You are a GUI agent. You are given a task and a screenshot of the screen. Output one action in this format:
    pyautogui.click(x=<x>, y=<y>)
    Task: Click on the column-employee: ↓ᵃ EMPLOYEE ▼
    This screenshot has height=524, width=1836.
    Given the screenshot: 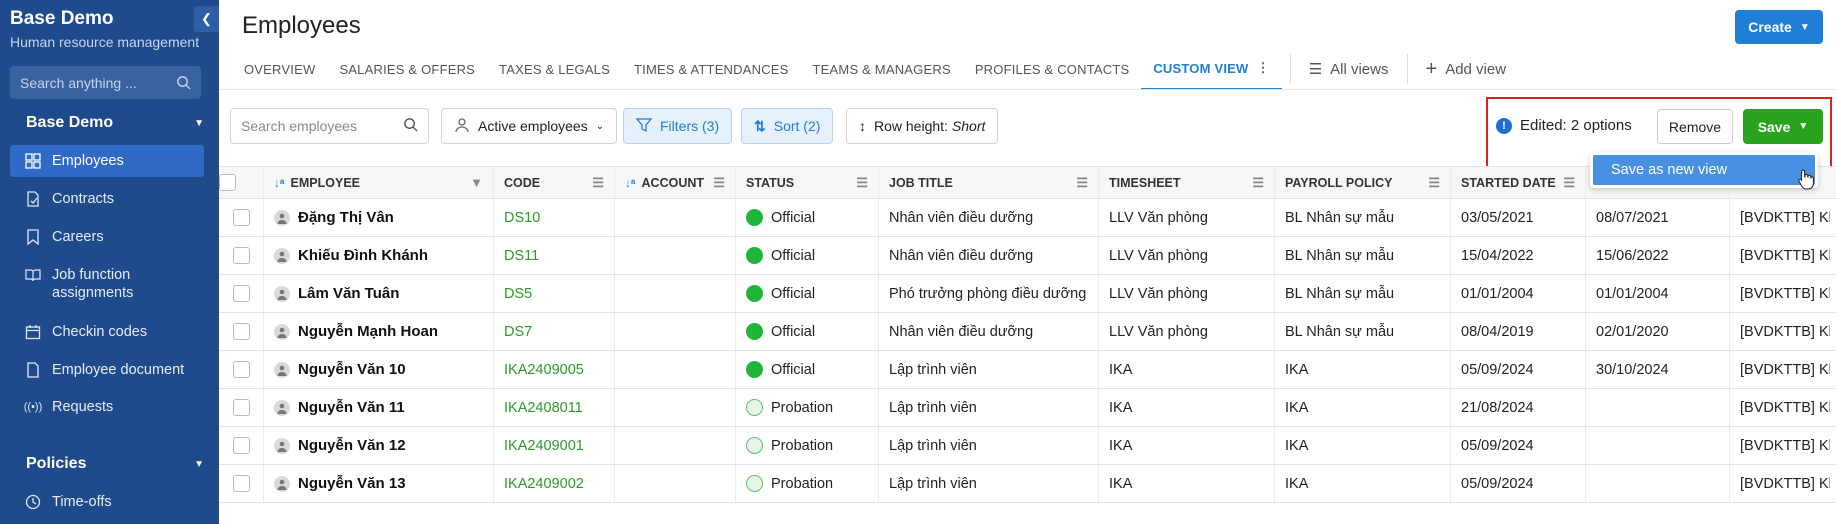 What is the action you would take?
    pyautogui.click(x=379, y=182)
    